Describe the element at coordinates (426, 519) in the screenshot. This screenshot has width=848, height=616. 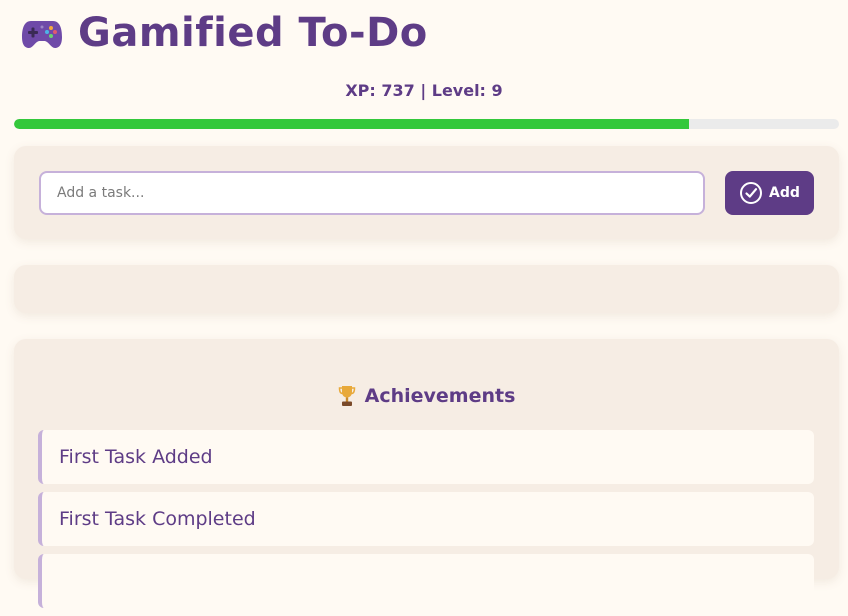
I see `achievement-item: First Task Completed` at that location.